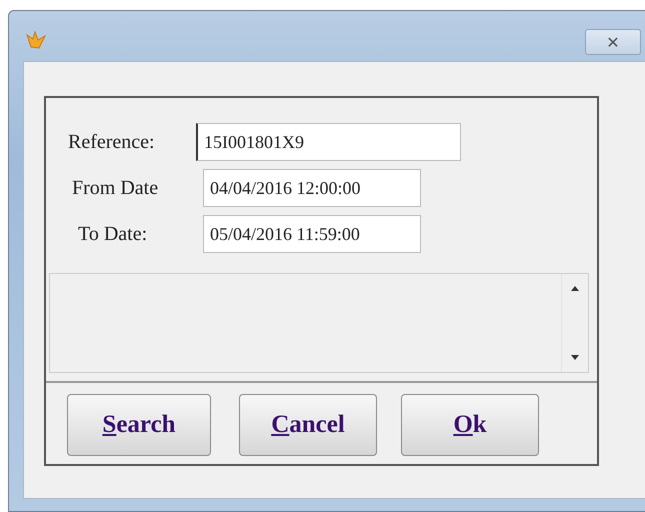  What do you see at coordinates (308, 425) in the screenshot?
I see `dialog-button: Cancel` at bounding box center [308, 425].